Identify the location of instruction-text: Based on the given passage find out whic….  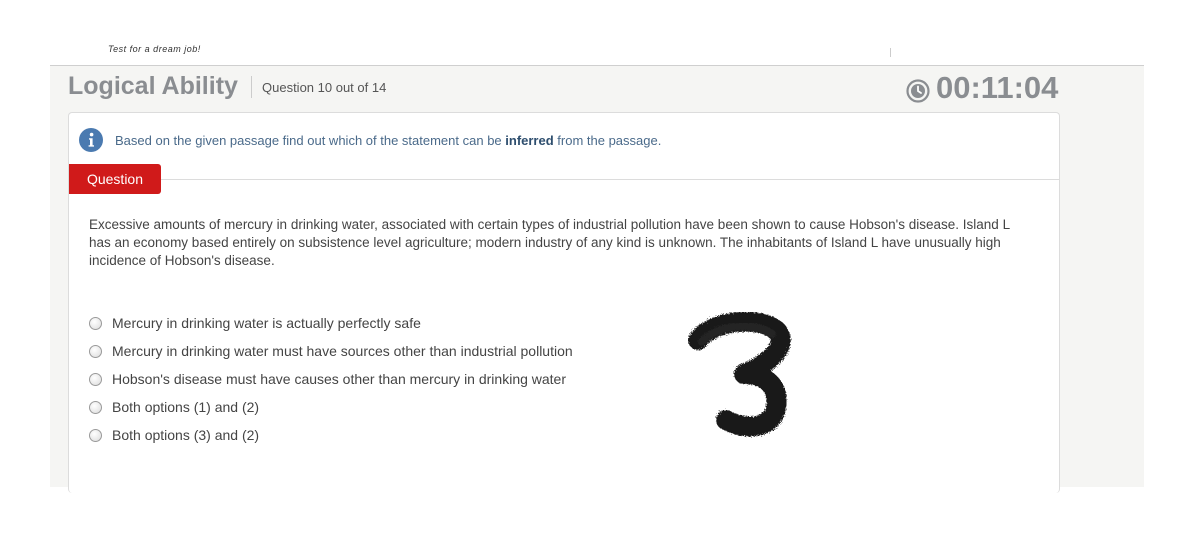
(388, 140).